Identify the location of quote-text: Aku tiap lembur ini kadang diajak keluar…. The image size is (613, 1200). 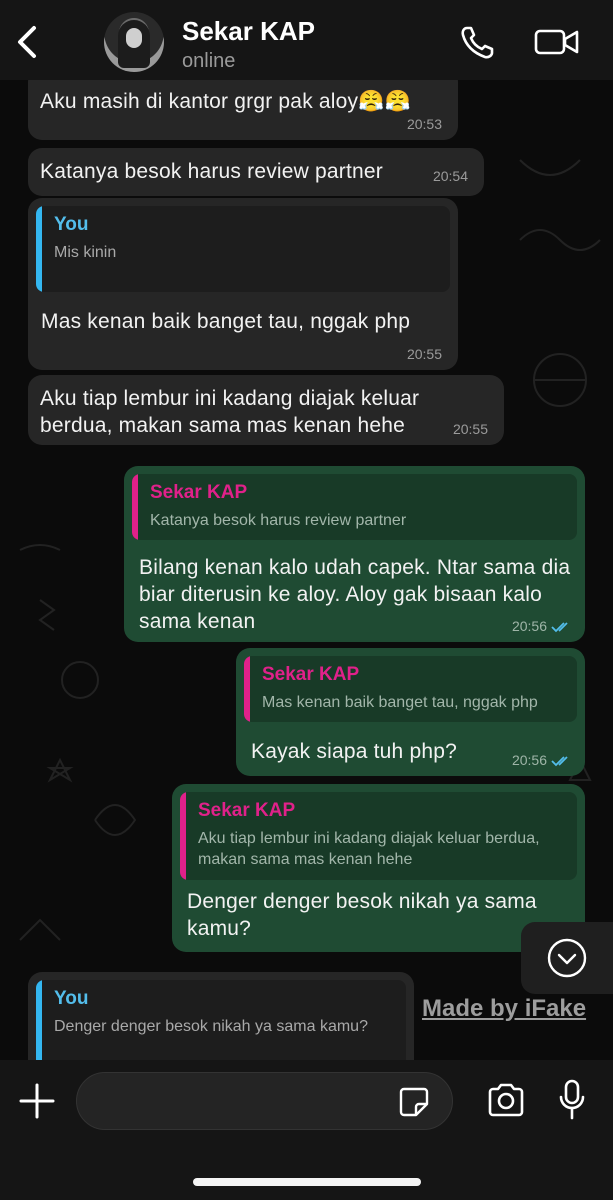
(369, 849).